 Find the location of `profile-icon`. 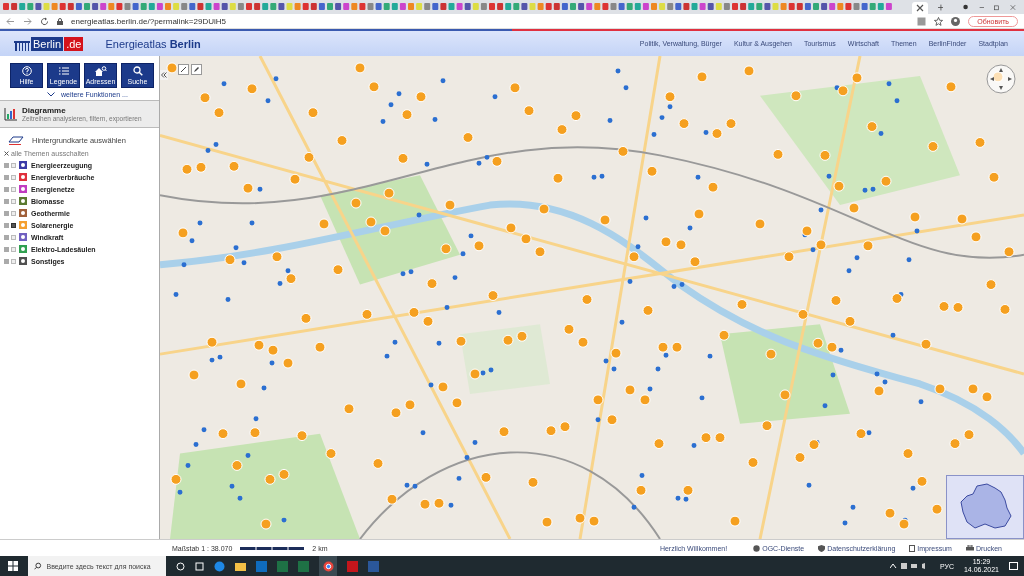

profile-icon is located at coordinates (956, 21).